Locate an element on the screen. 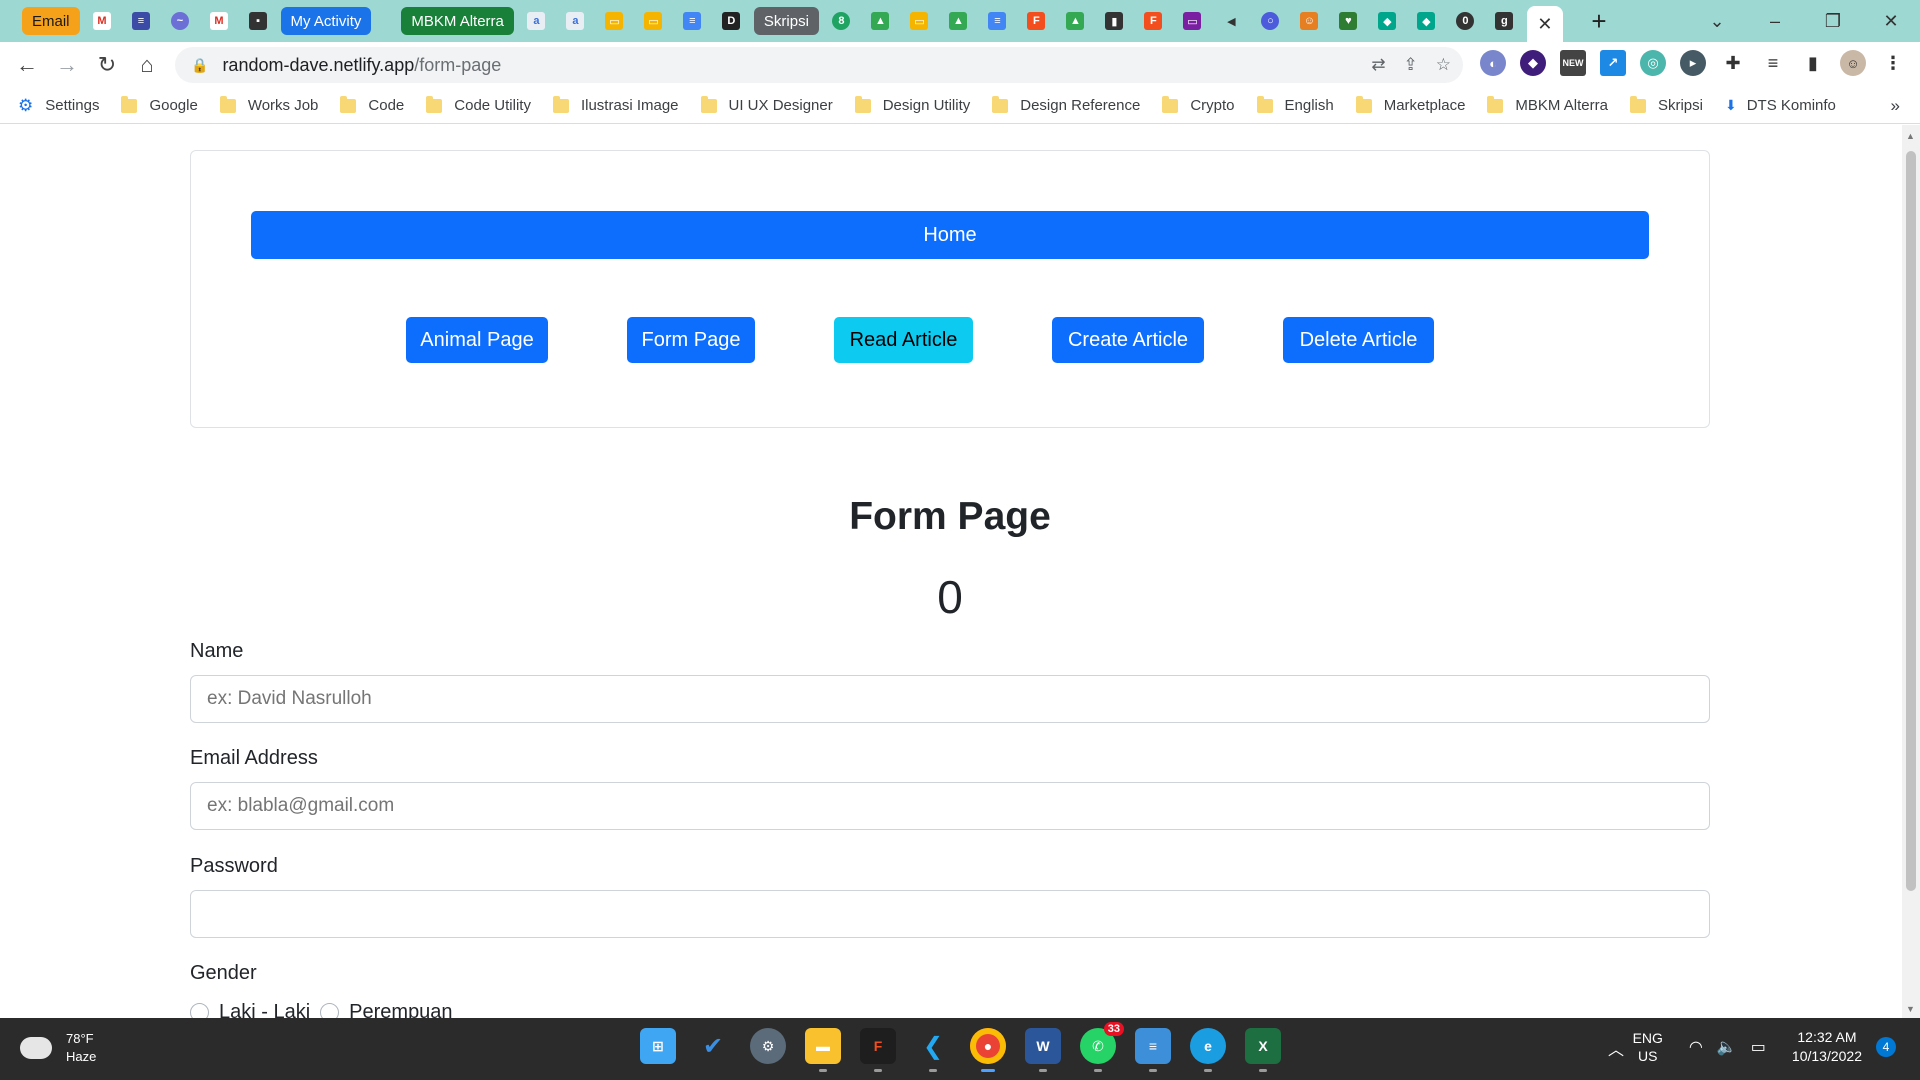  bookmark-ilustrasi-image: Ilustrasi Image is located at coordinates (615, 104).